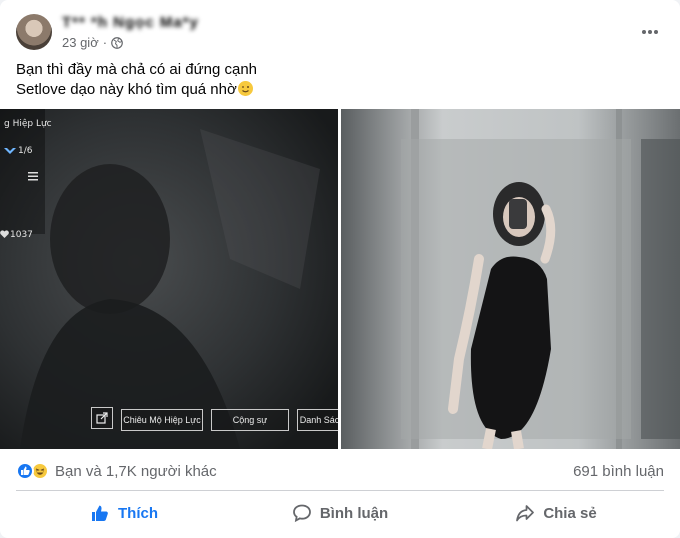 The width and height of the screenshot is (680, 538). I want to click on game-likes-count: 1037, so click(21, 235).